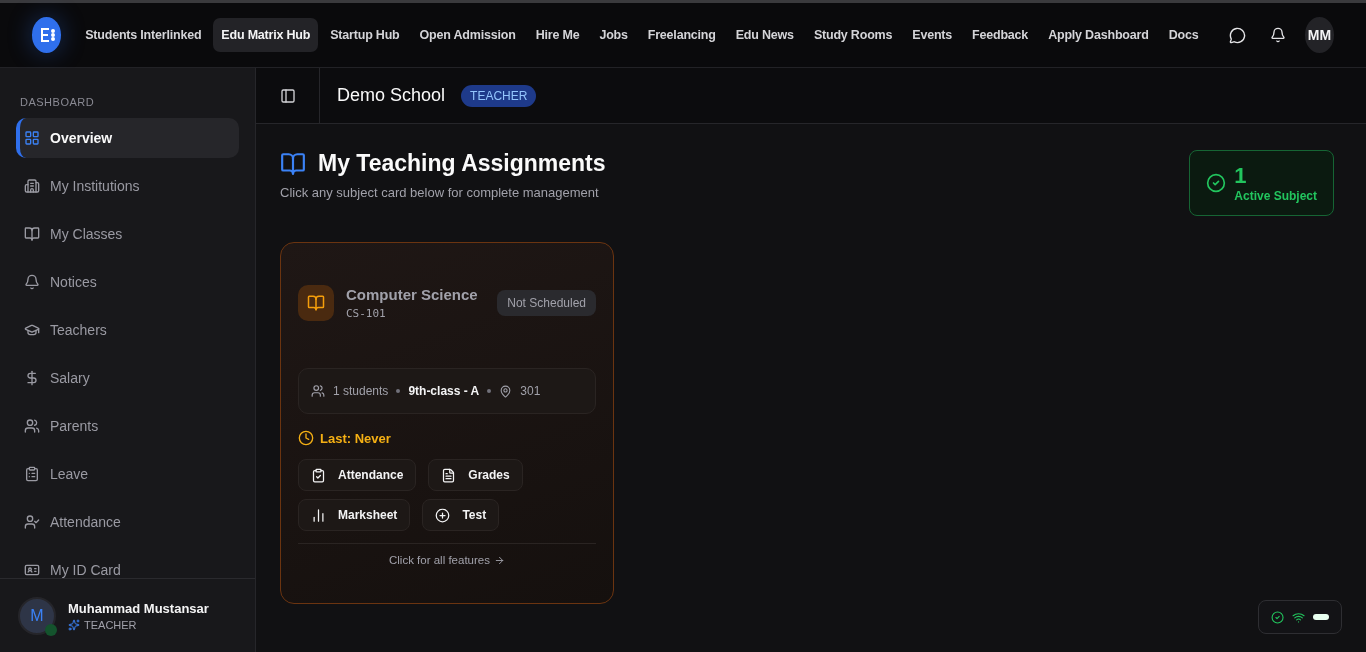 Image resolution: width=1366 pixels, height=652 pixels. What do you see at coordinates (127, 138) in the screenshot?
I see `sidebar-item: Overview` at bounding box center [127, 138].